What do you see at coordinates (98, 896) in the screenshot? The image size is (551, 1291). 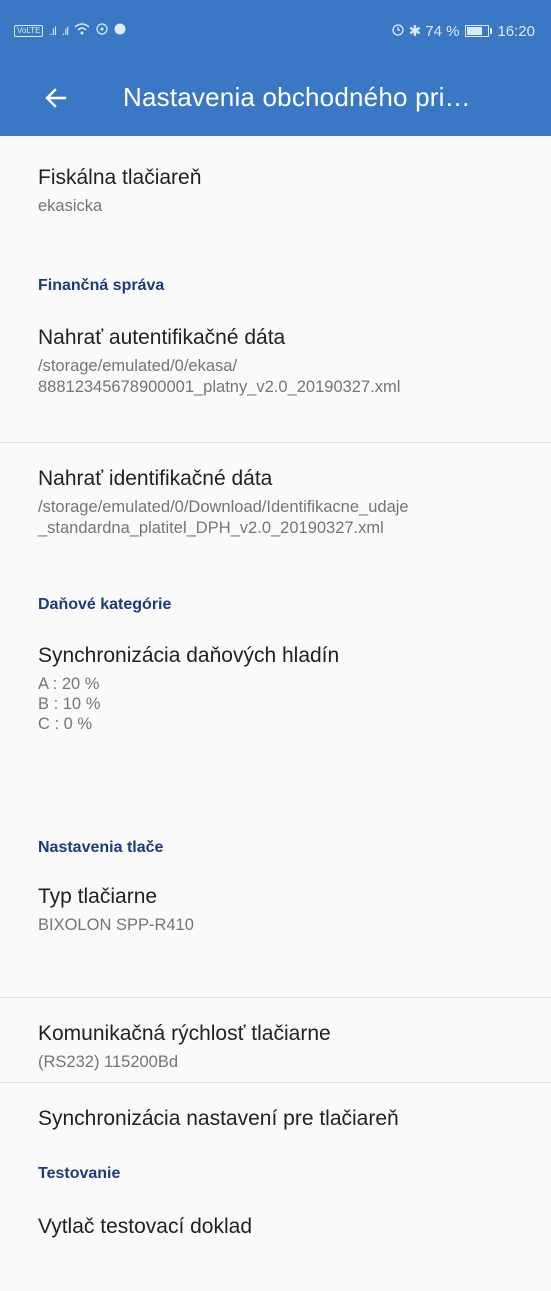 I see `item-title: Typ tlačiarne` at bounding box center [98, 896].